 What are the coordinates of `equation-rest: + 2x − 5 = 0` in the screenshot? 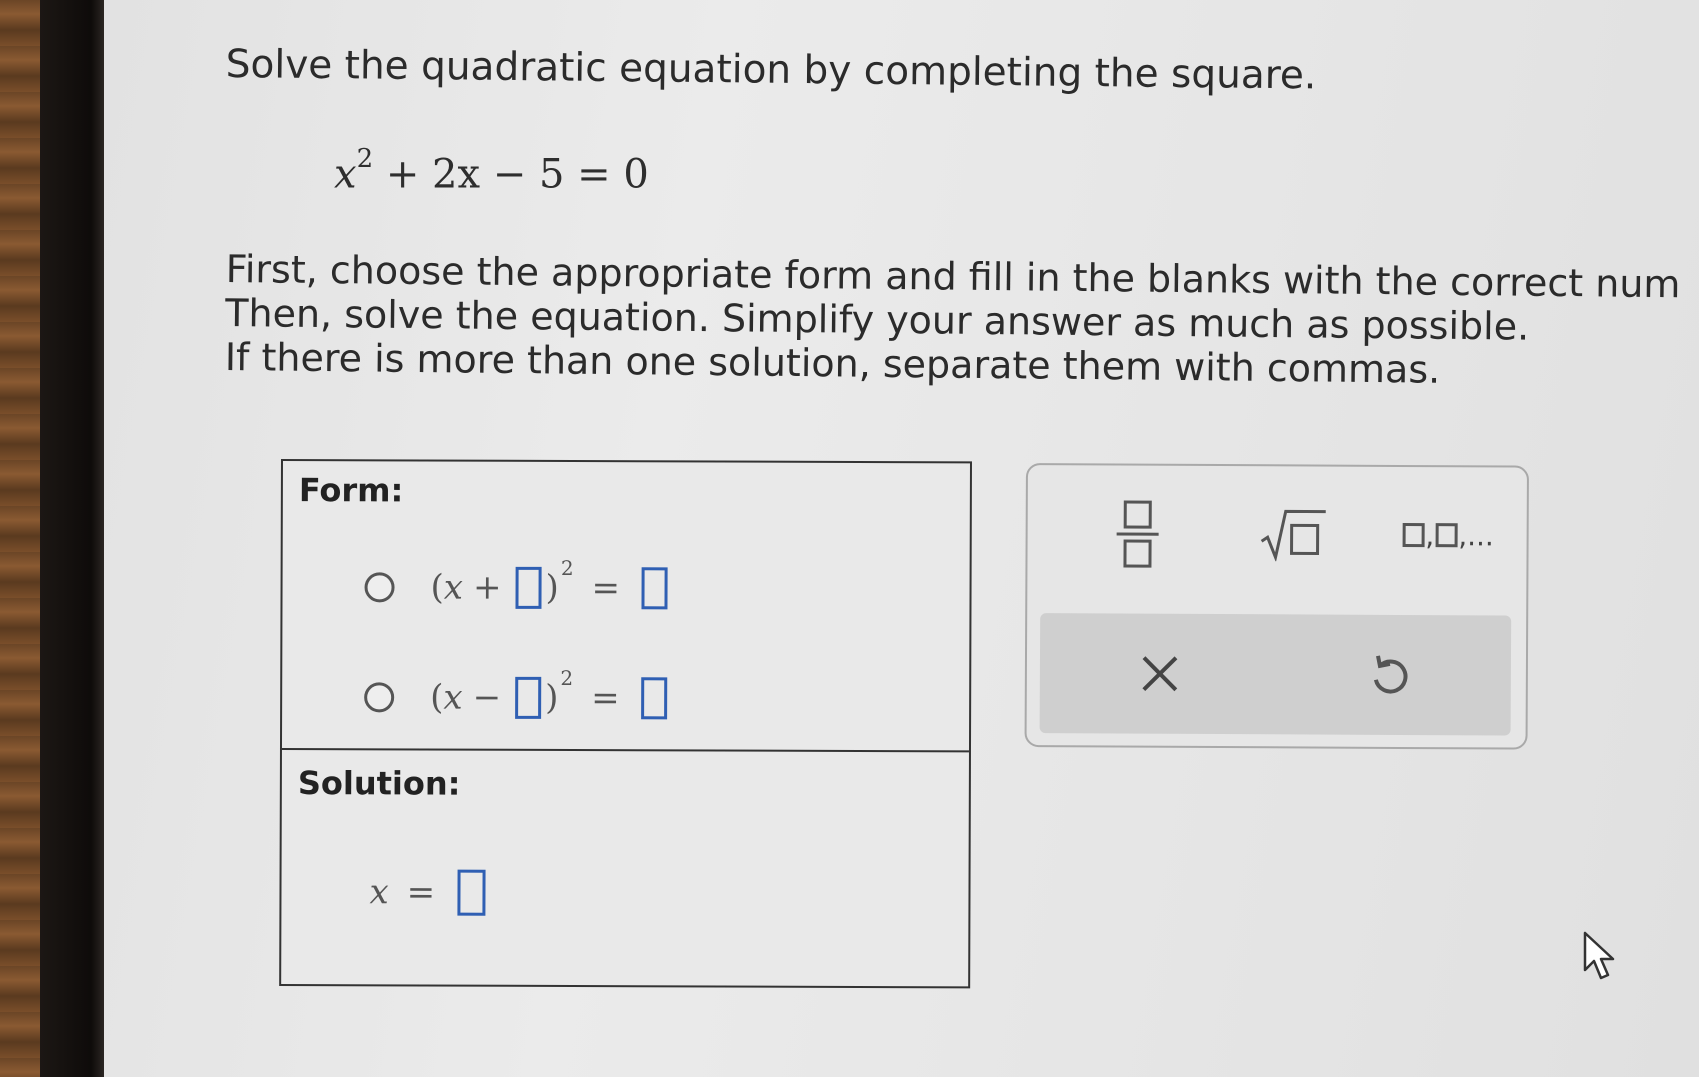 It's located at (511, 174).